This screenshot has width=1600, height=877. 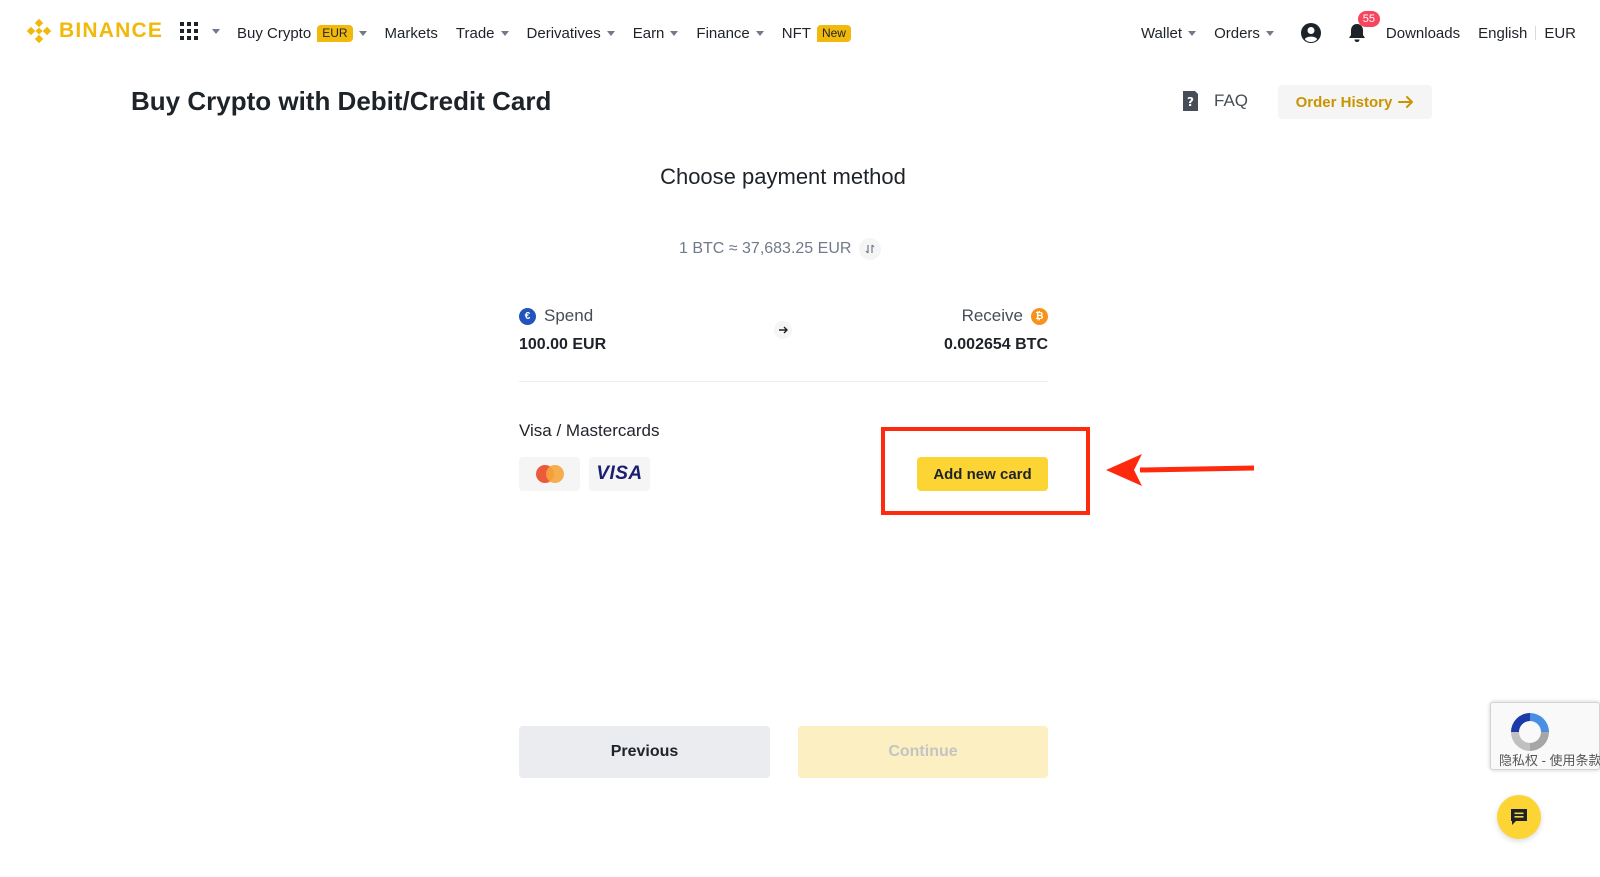 What do you see at coordinates (723, 33) in the screenshot?
I see `nav-finance-label: Finance` at bounding box center [723, 33].